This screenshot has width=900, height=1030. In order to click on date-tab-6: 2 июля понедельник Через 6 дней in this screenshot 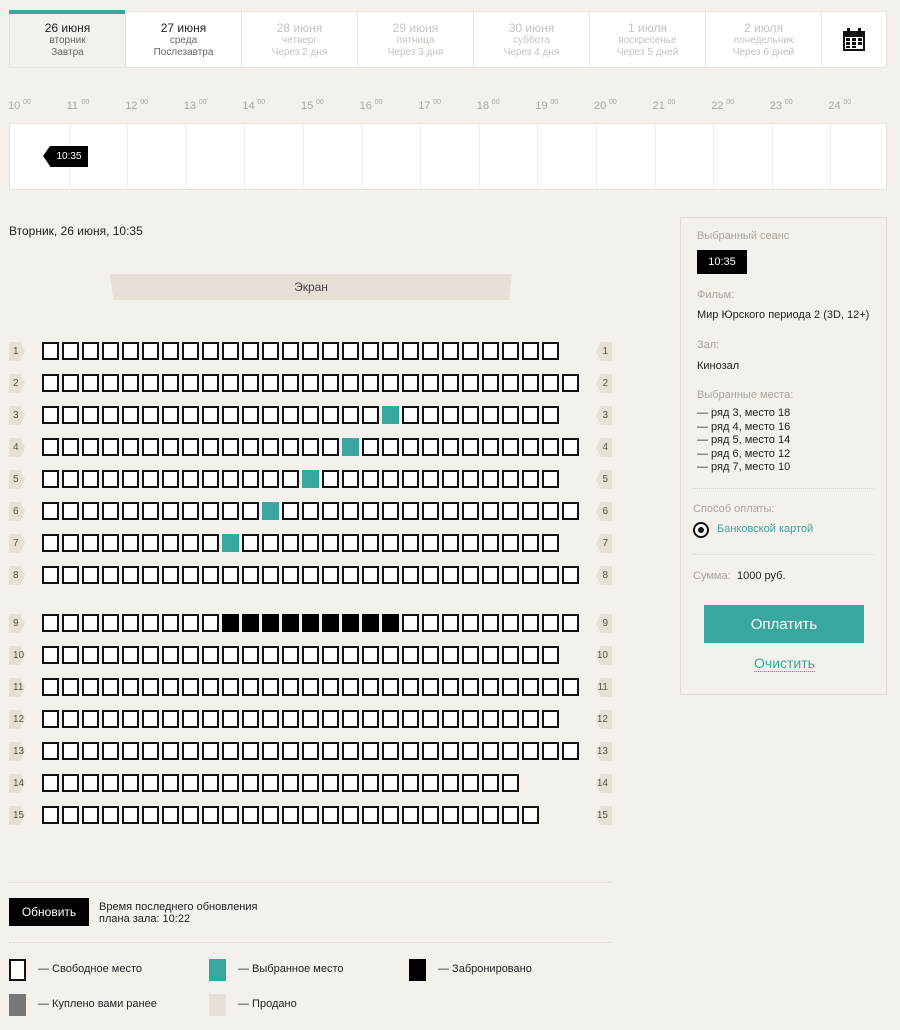, I will do `click(764, 39)`.